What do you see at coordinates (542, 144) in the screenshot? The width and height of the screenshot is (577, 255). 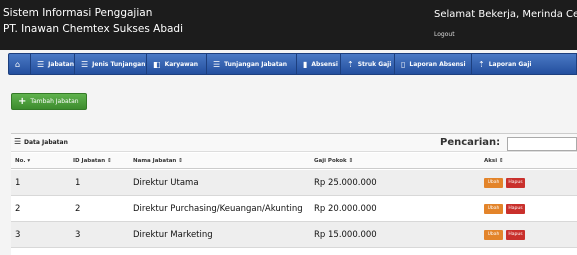 I see `search-input` at bounding box center [542, 144].